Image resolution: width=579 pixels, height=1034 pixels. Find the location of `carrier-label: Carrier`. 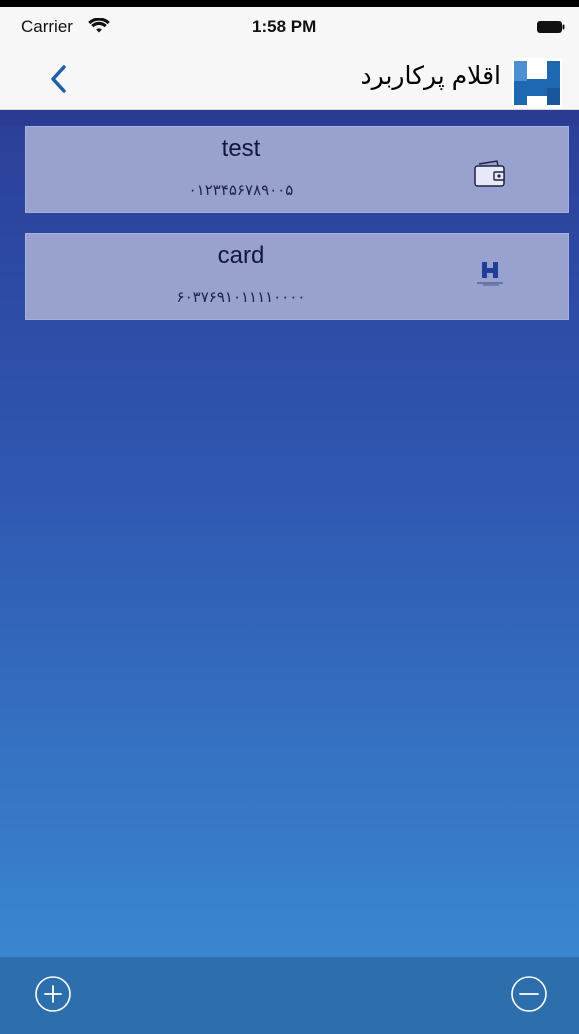

carrier-label: Carrier is located at coordinates (47, 26).